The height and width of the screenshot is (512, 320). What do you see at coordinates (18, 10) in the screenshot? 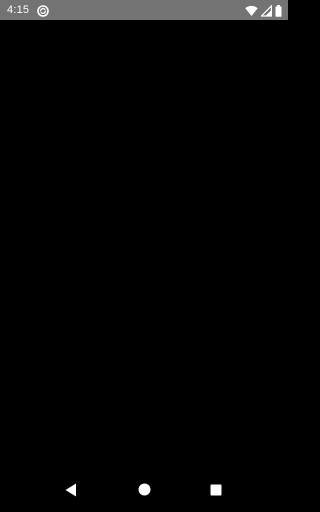
I see `status-time: 4:15` at bounding box center [18, 10].